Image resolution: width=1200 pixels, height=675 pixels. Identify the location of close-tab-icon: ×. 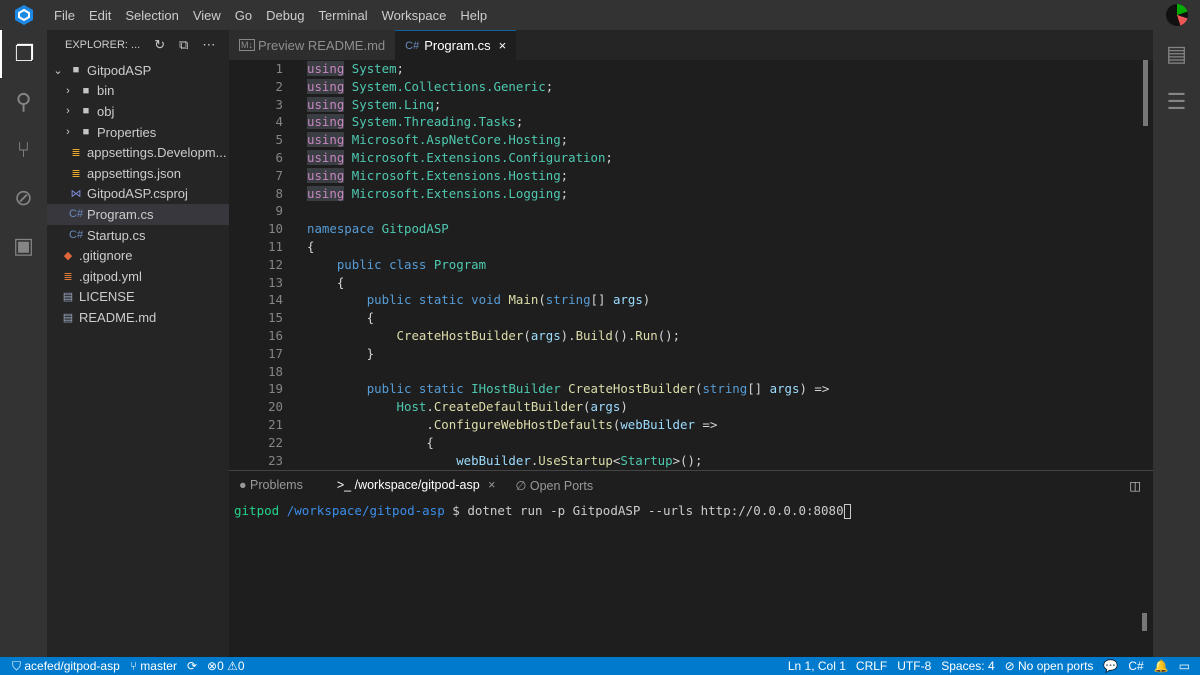
(503, 45).